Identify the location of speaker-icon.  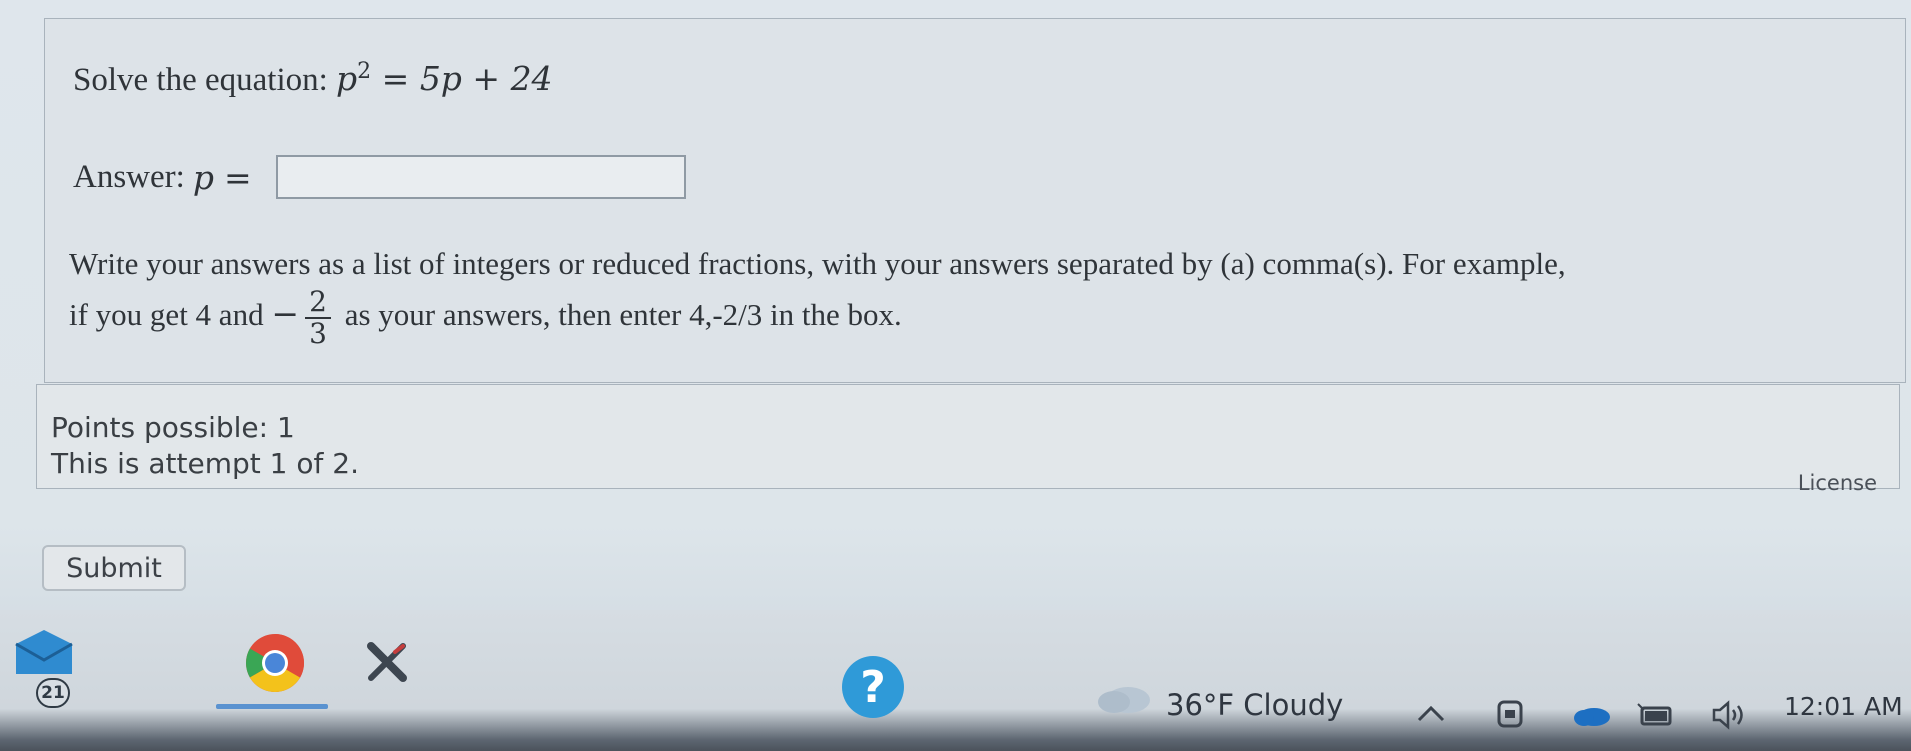
(1730, 717).